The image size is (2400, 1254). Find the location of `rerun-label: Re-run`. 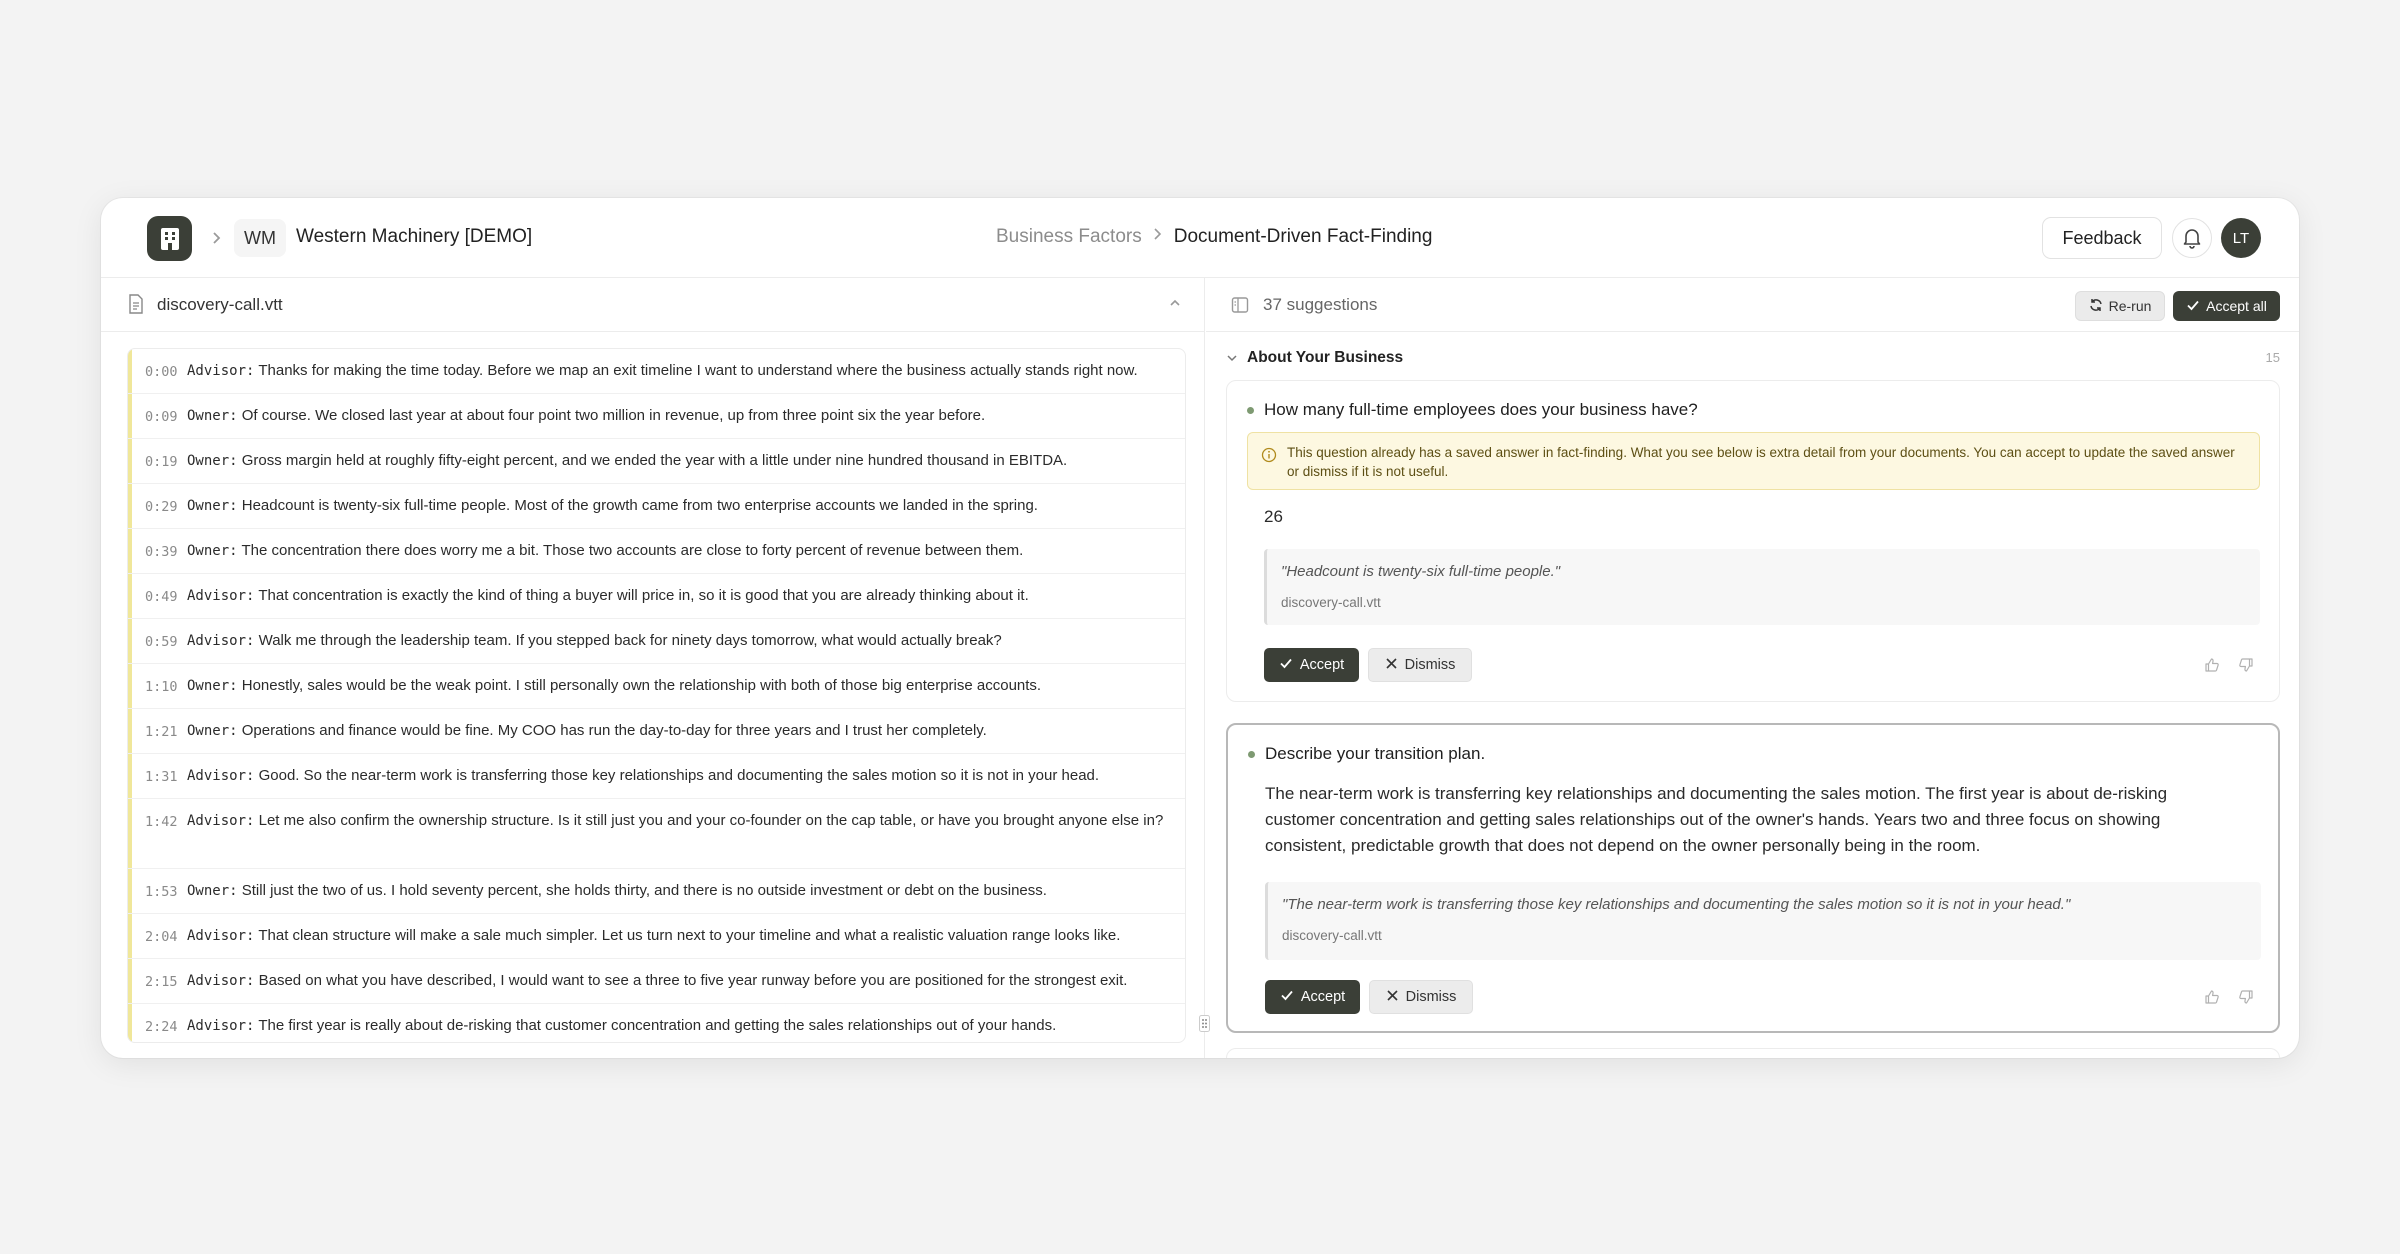

rerun-label: Re-run is located at coordinates (2130, 306).